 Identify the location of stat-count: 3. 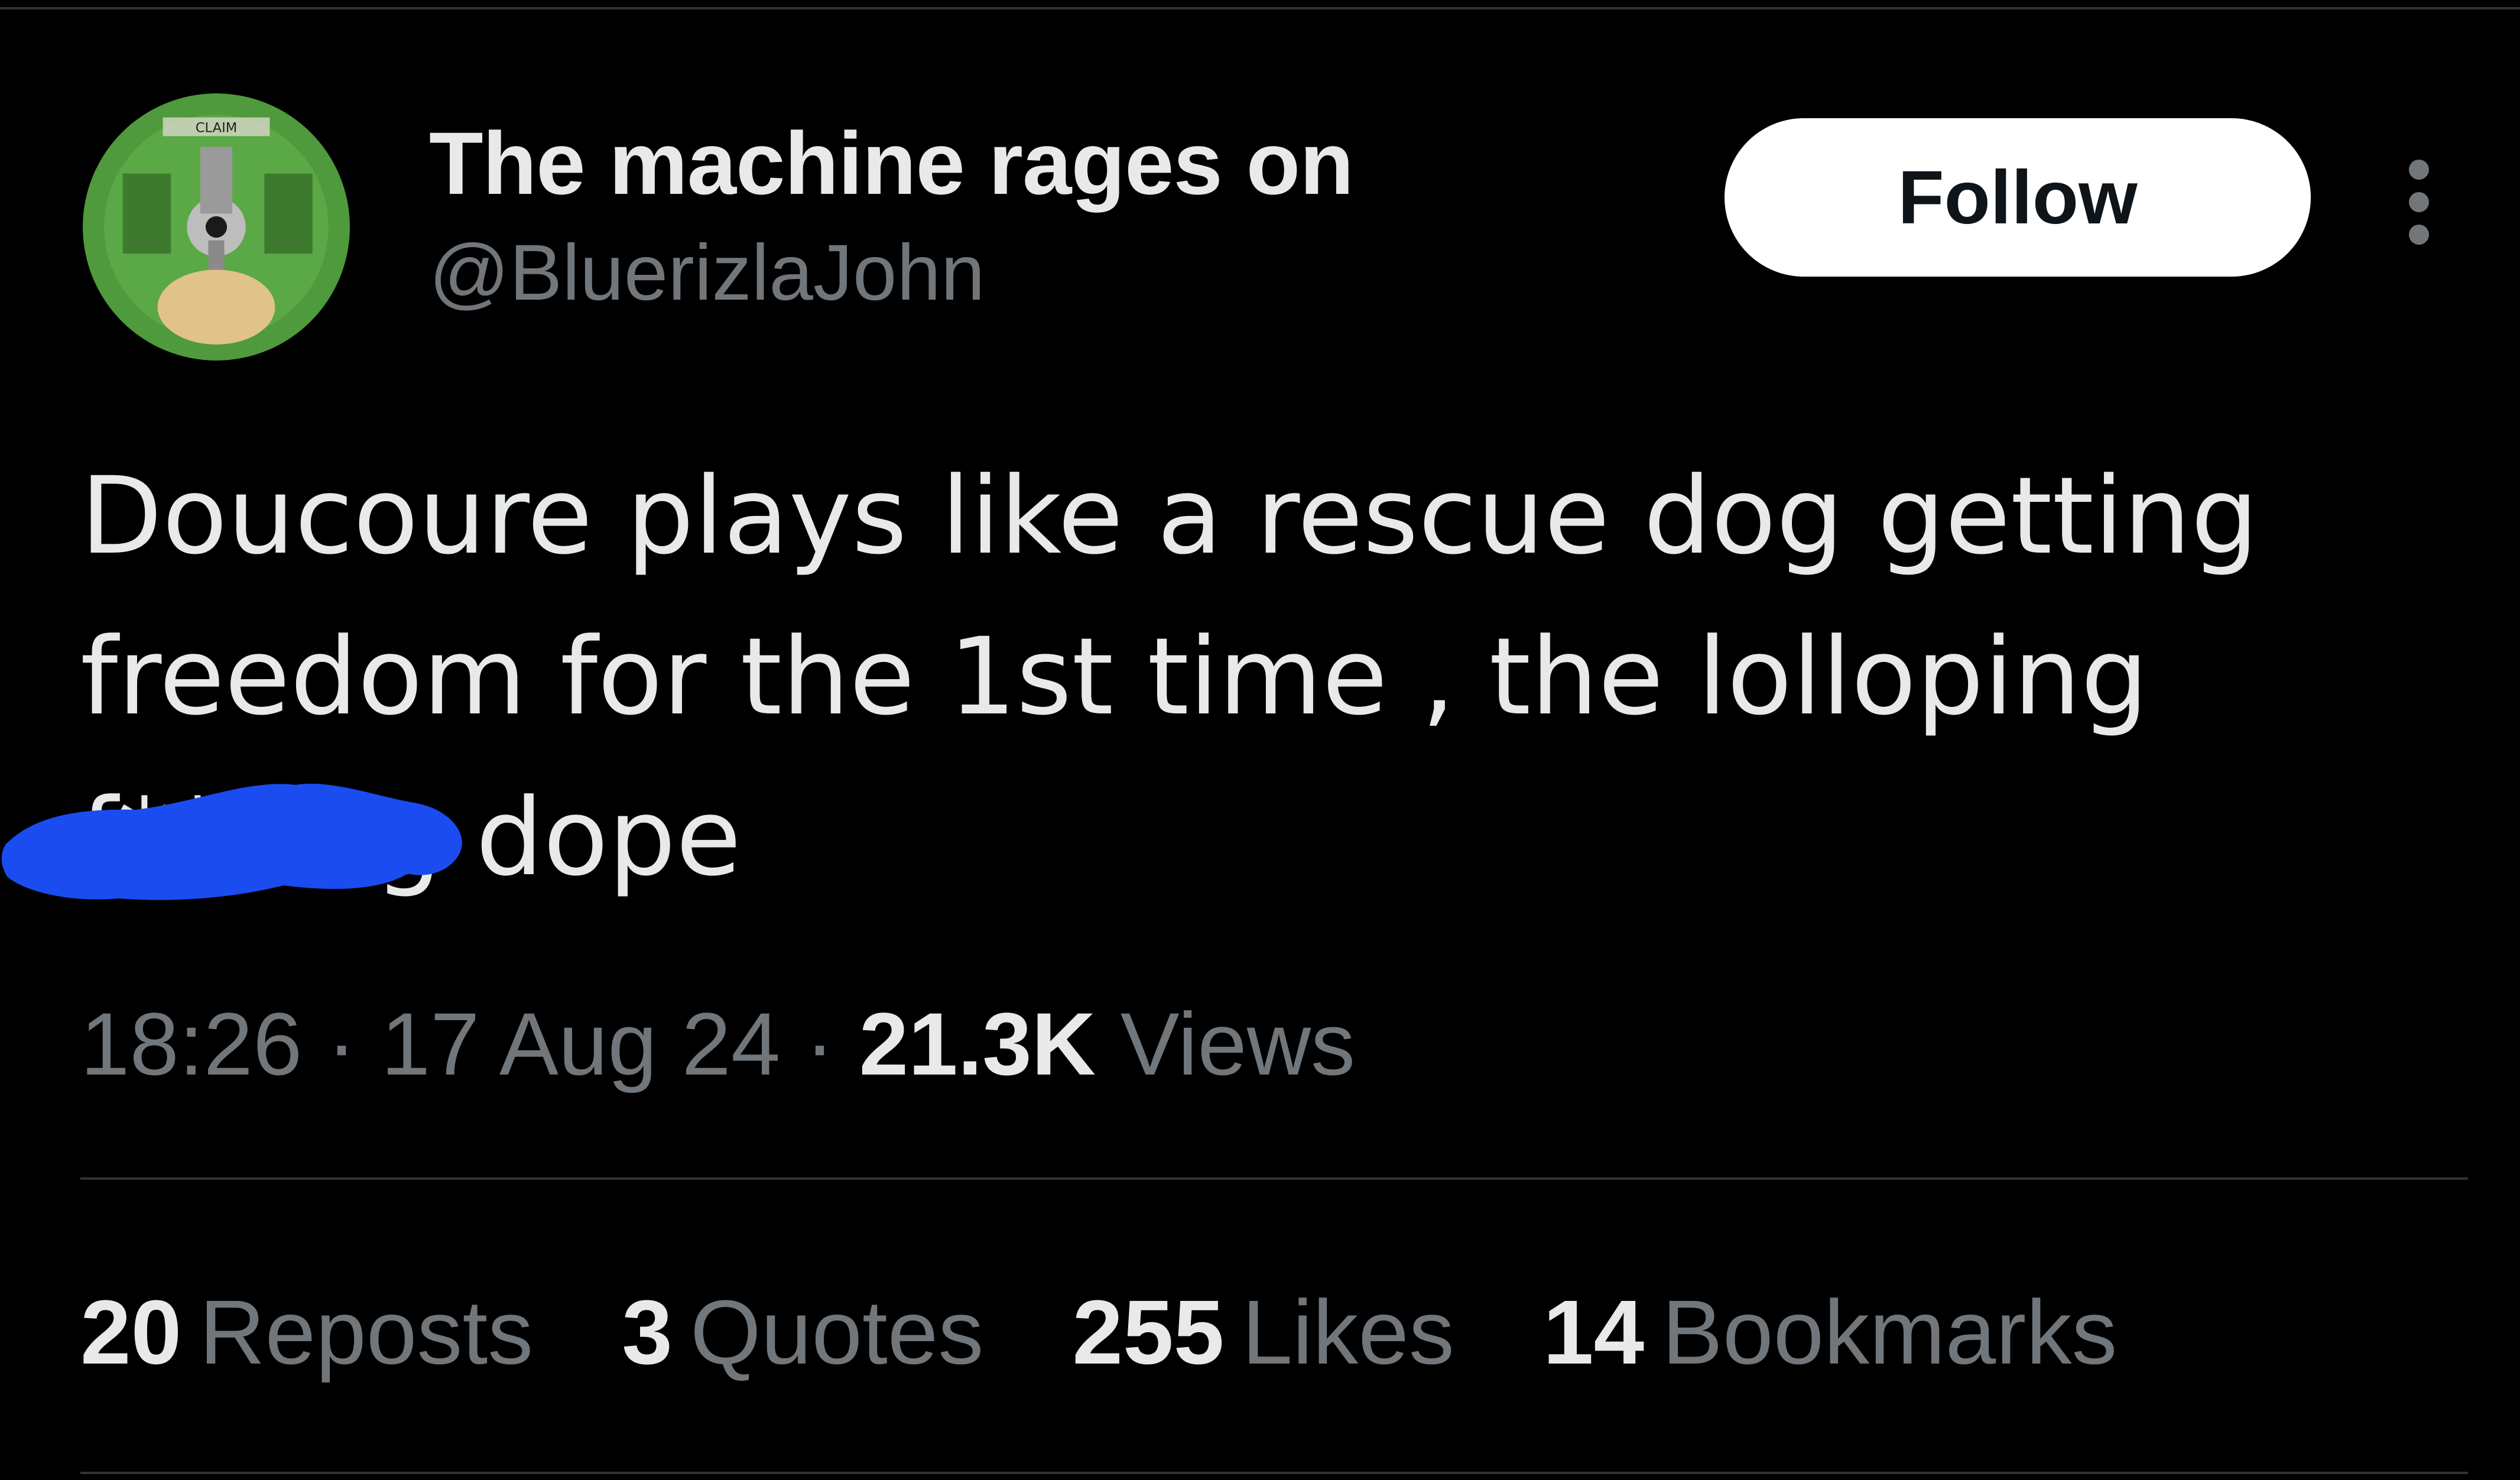
(647, 1332).